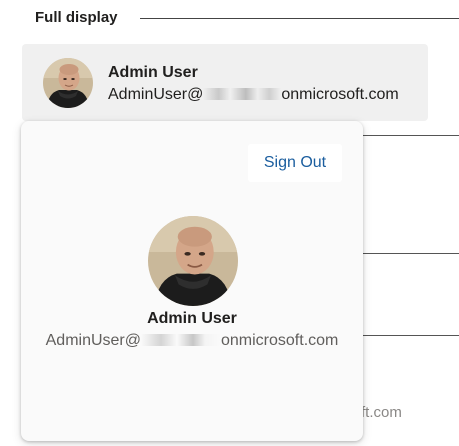 Image resolution: width=459 pixels, height=446 pixels. I want to click on card-name: Admin User, so click(192, 318).